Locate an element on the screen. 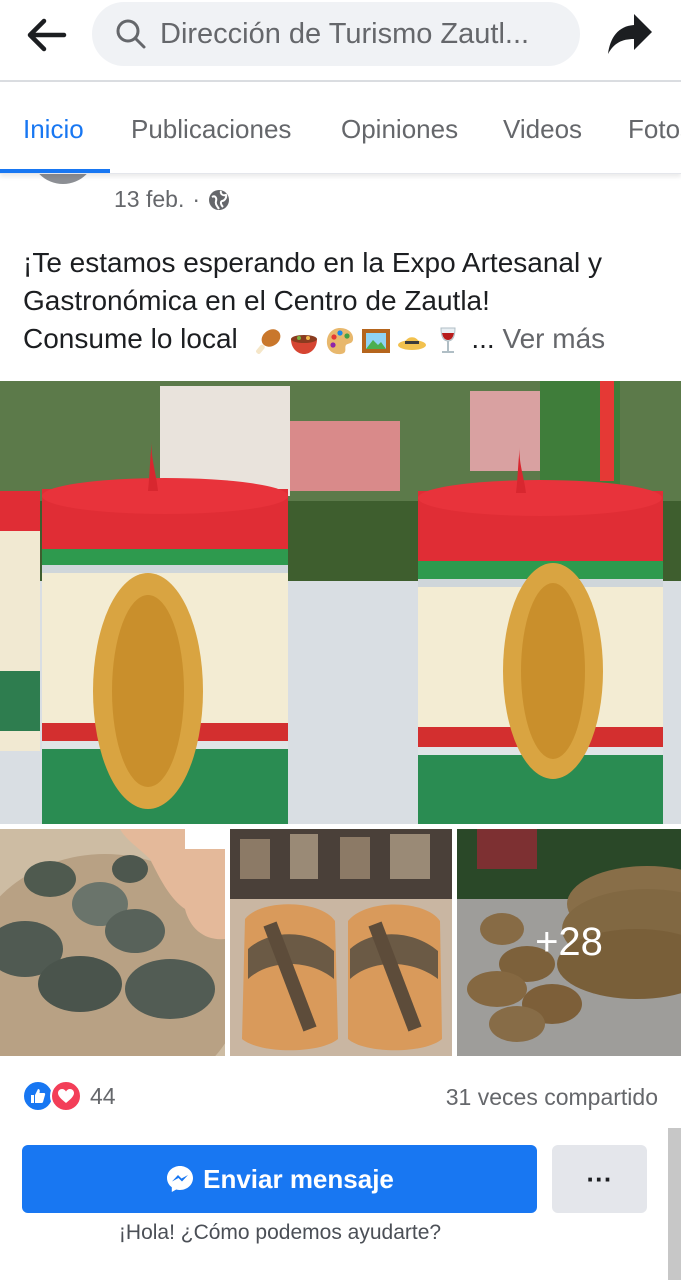  active-tab-indicator is located at coordinates (55, 171).